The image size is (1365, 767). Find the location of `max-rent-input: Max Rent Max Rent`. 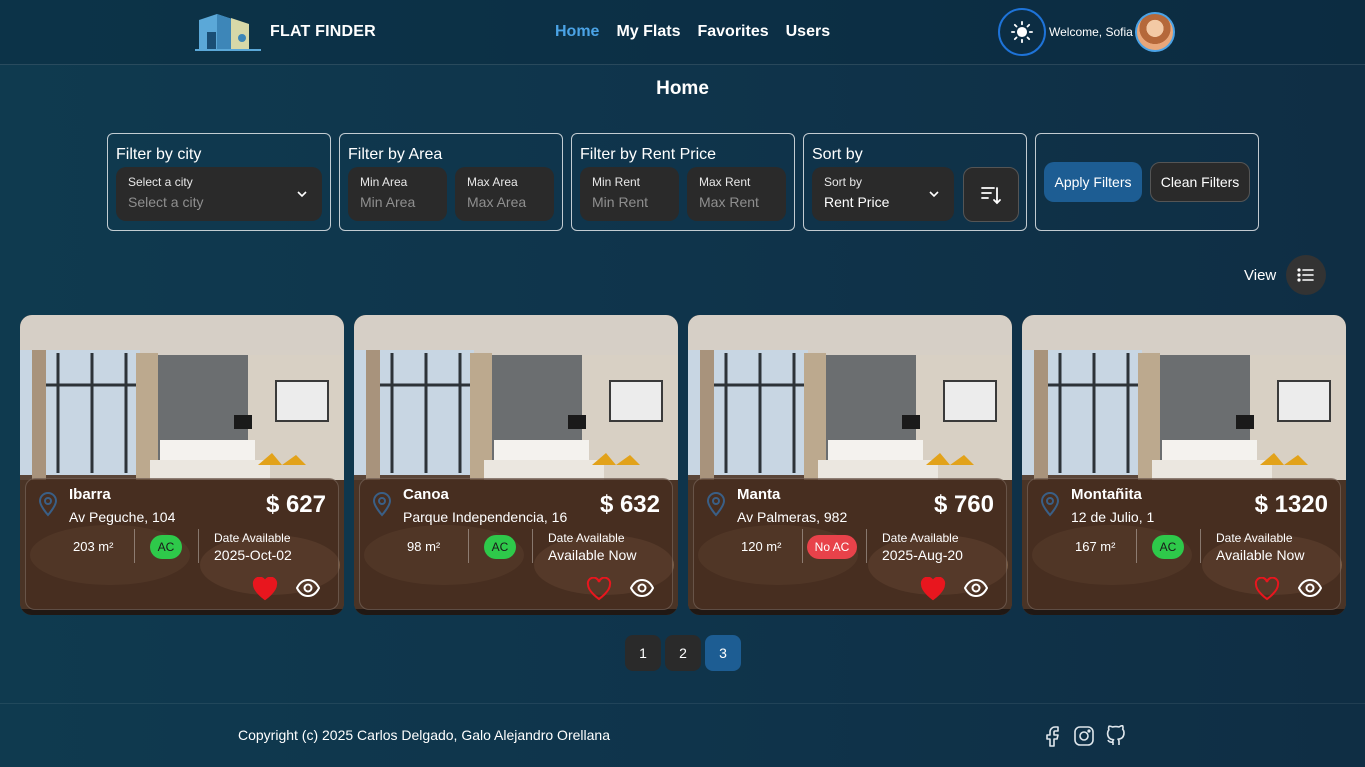

max-rent-input: Max Rent Max Rent is located at coordinates (736, 194).